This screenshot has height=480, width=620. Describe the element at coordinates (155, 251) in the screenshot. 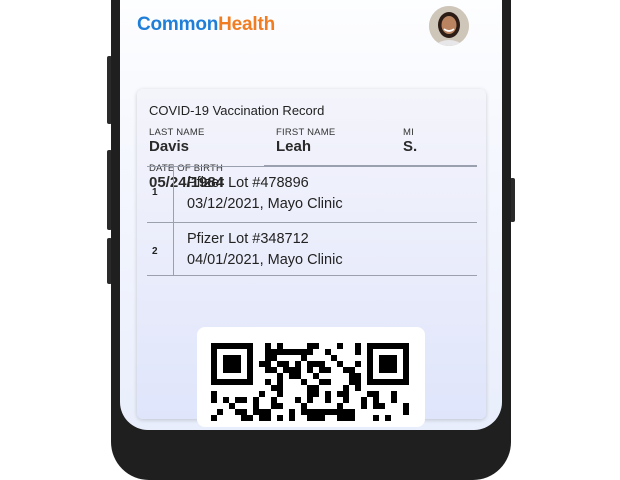

I see `dose-number: 2` at that location.